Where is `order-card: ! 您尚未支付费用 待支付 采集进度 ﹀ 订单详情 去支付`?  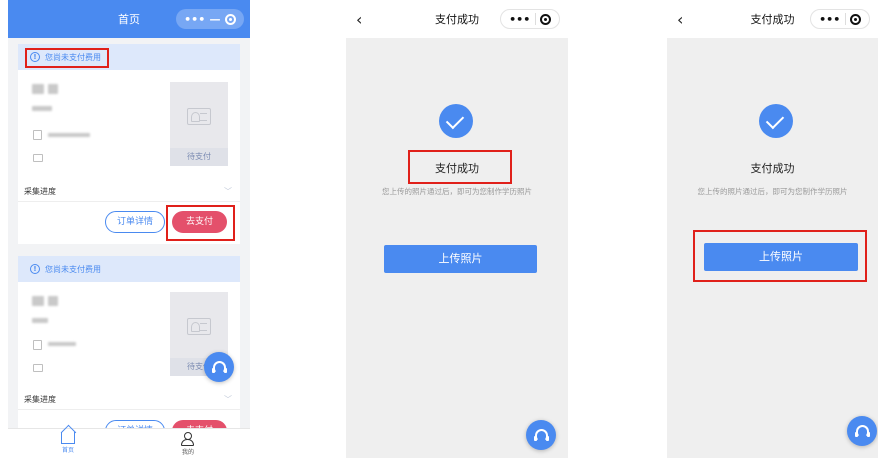
order-card: ! 您尚未支付费用 待支付 采集进度 ﹀ 订单详情 去支付 is located at coordinates (129, 346).